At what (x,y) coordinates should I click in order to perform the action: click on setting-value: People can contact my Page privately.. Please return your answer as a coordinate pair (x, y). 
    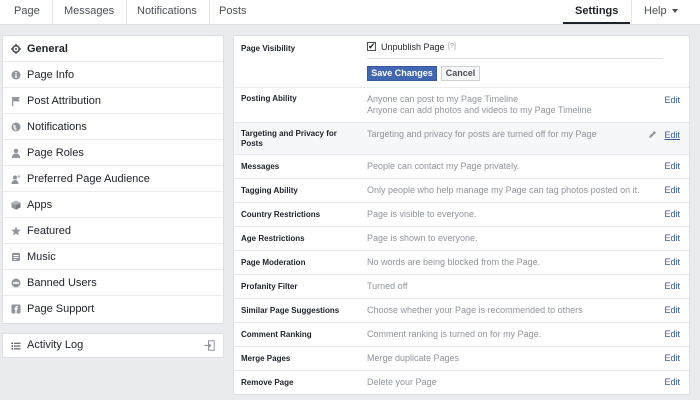
    Looking at the image, I should click on (443, 166).